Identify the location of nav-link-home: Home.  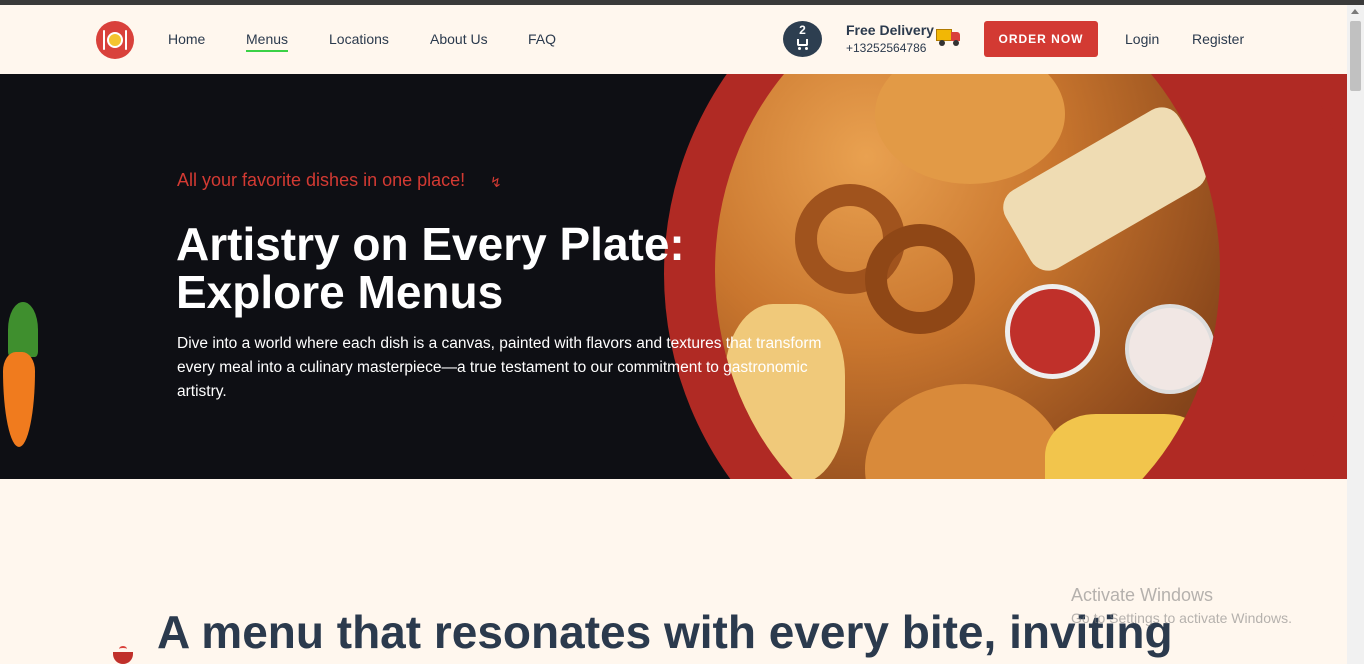
(186, 39).